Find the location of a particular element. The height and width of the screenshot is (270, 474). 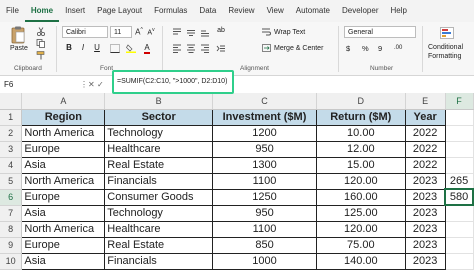

column-header-f: F is located at coordinates (459, 101).